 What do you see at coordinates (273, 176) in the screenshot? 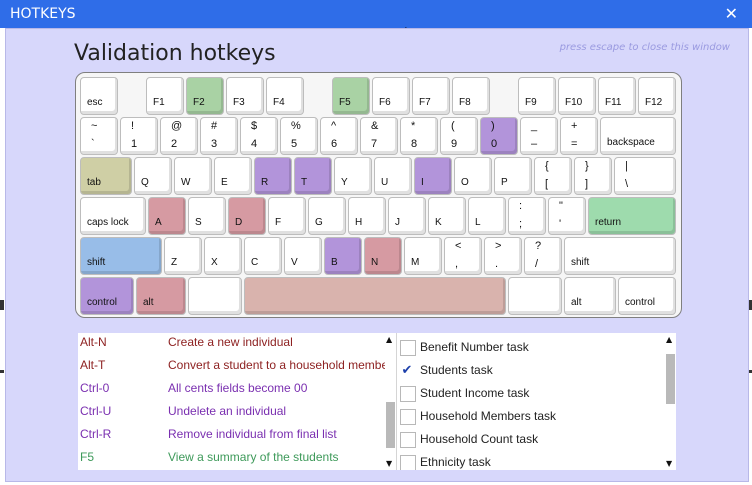
I see `key-r: R` at bounding box center [273, 176].